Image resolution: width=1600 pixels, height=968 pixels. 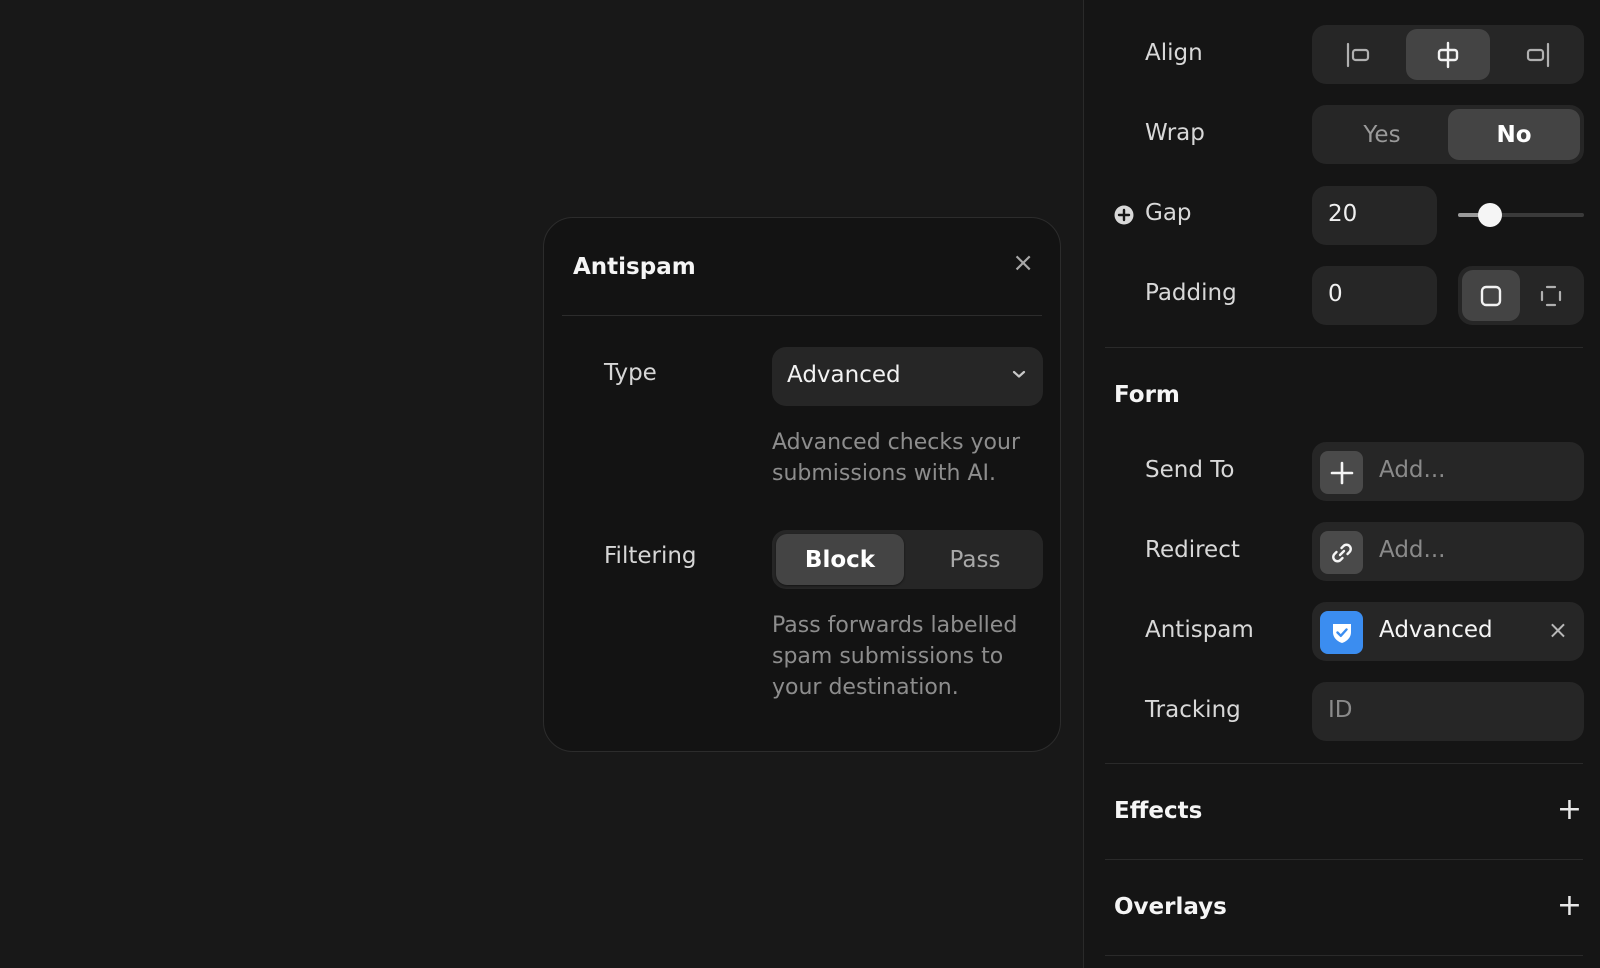 I want to click on gap-input: 20, so click(x=1374, y=215).